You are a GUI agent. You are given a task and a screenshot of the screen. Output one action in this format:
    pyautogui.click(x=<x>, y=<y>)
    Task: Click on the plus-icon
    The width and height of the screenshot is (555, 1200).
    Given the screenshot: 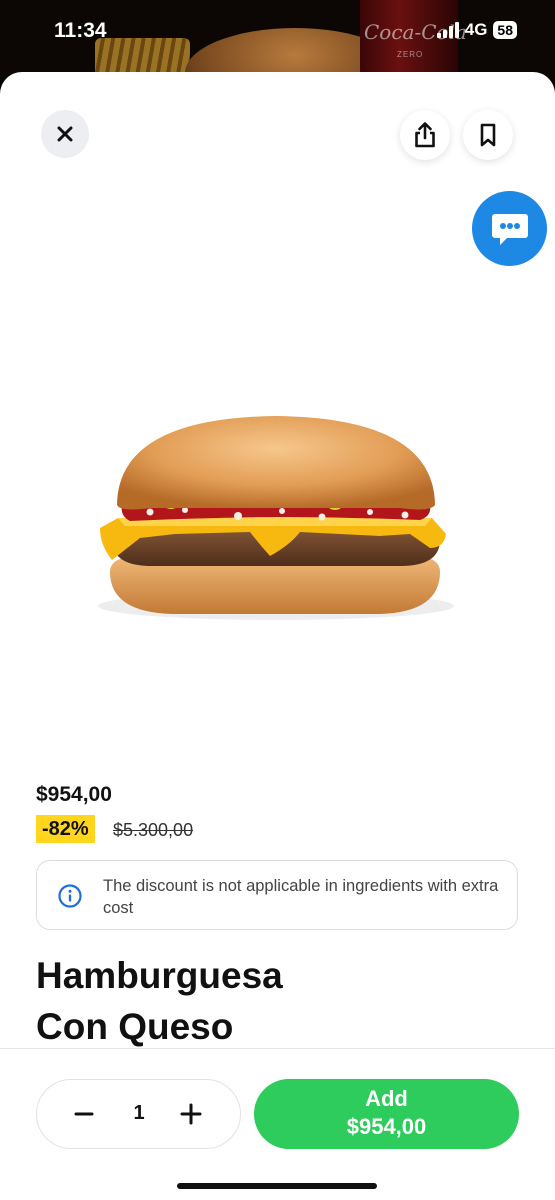 What is the action you would take?
    pyautogui.click(x=191, y=1114)
    